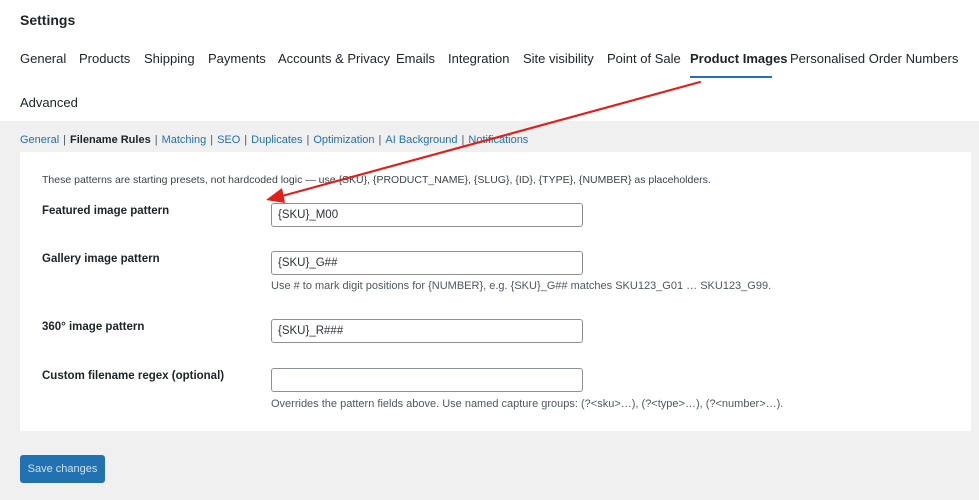  What do you see at coordinates (62, 469) in the screenshot?
I see `save-changes-button: Save changes` at bounding box center [62, 469].